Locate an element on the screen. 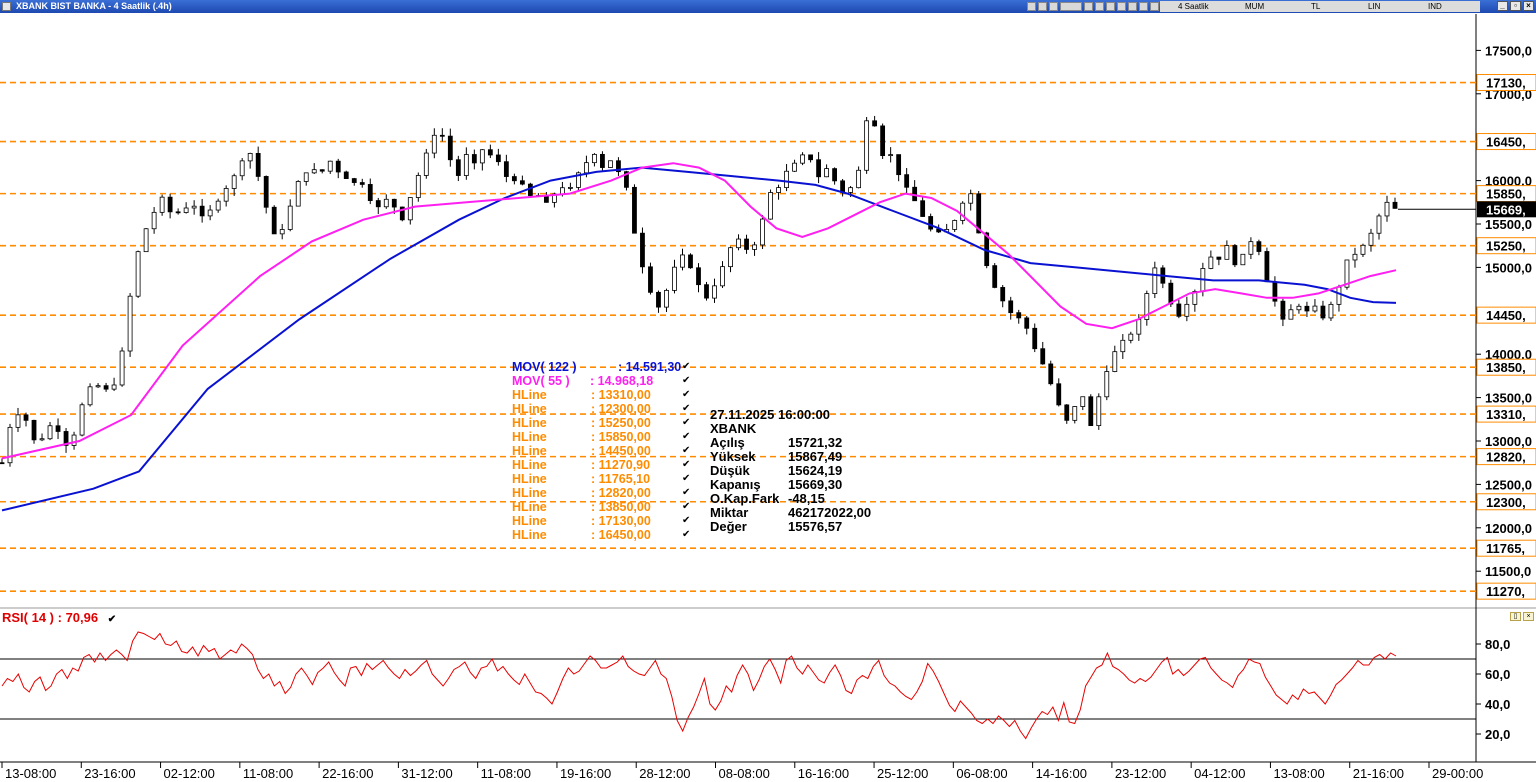 This screenshot has width=1536, height=782. hline-label: 17130, is located at coordinates (1506, 83).